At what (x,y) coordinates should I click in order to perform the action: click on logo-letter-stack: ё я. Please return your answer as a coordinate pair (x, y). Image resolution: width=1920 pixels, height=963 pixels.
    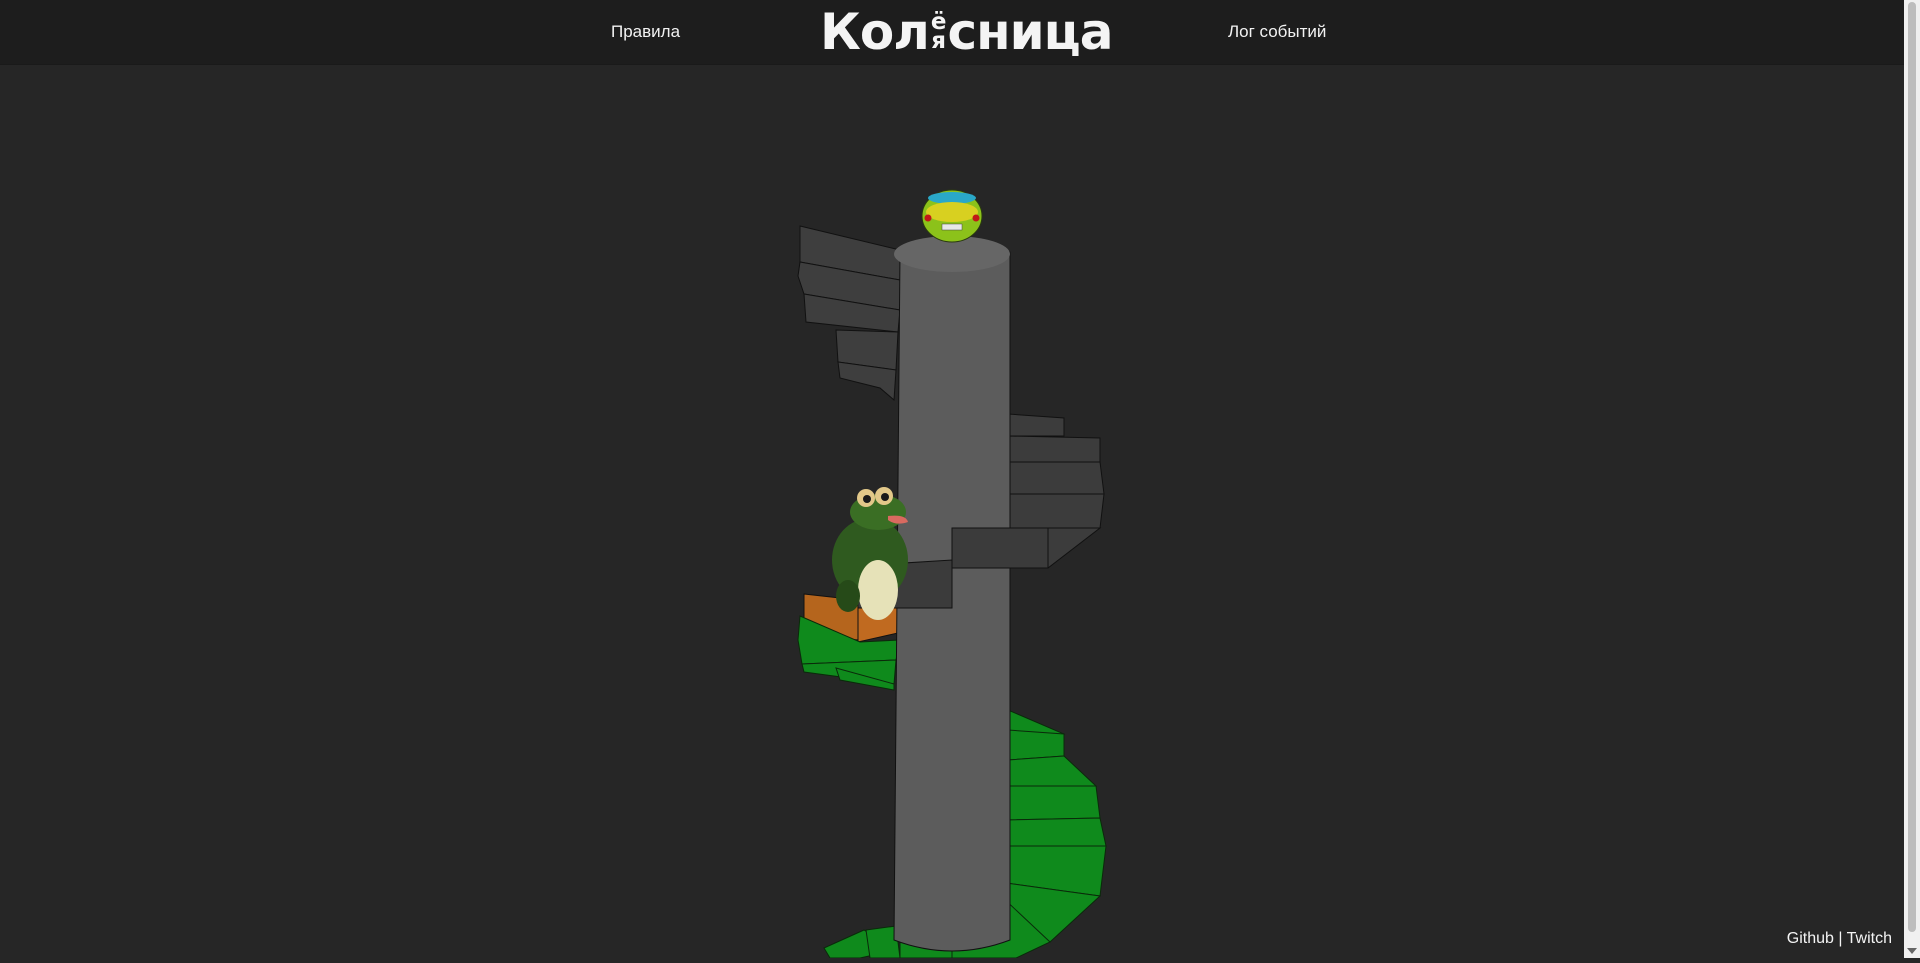
    Looking at the image, I should click on (938, 32).